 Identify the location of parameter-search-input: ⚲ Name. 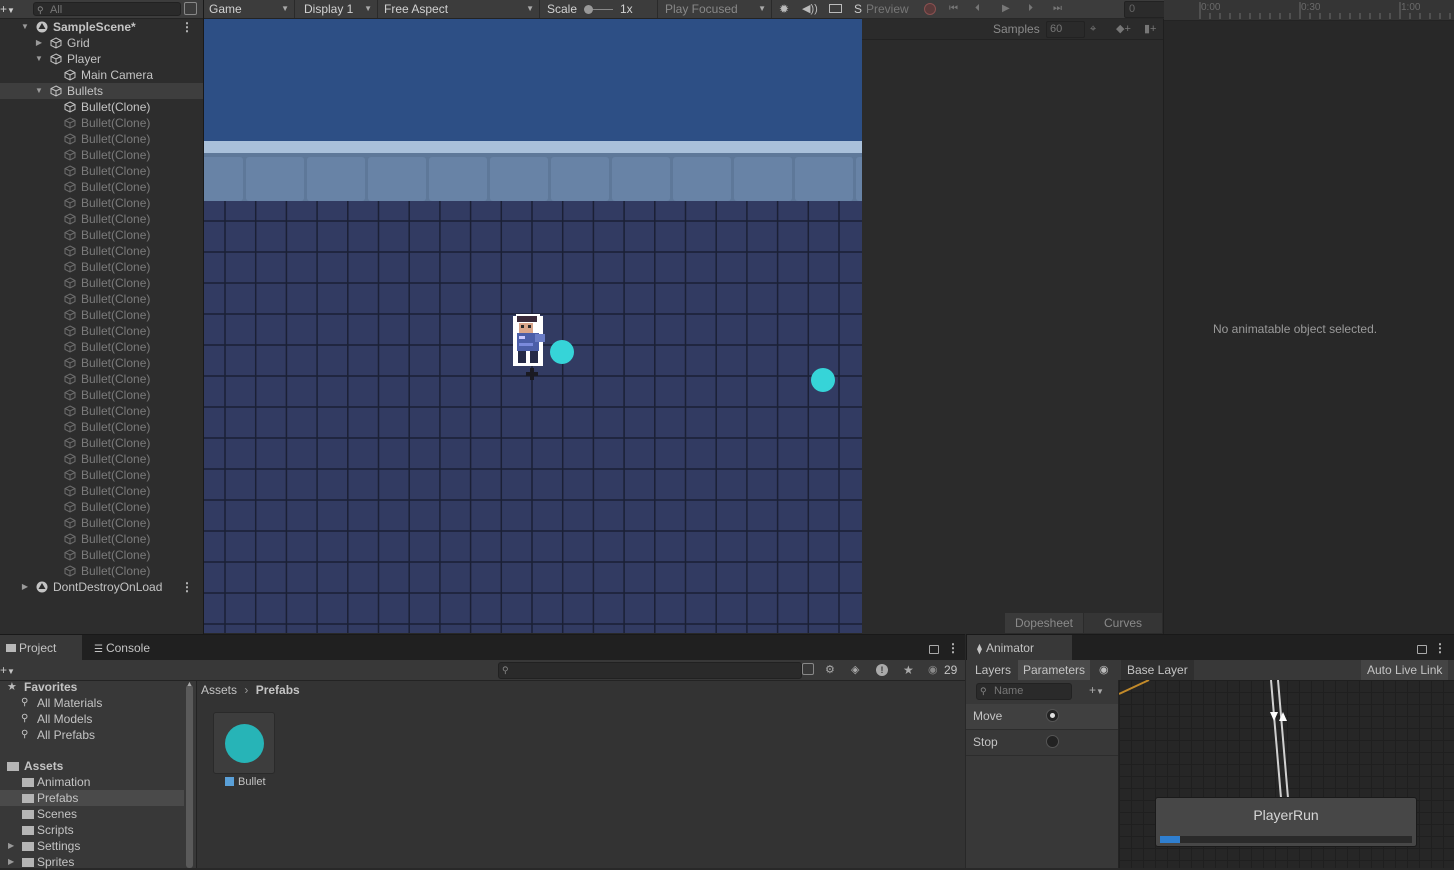
(1024, 691).